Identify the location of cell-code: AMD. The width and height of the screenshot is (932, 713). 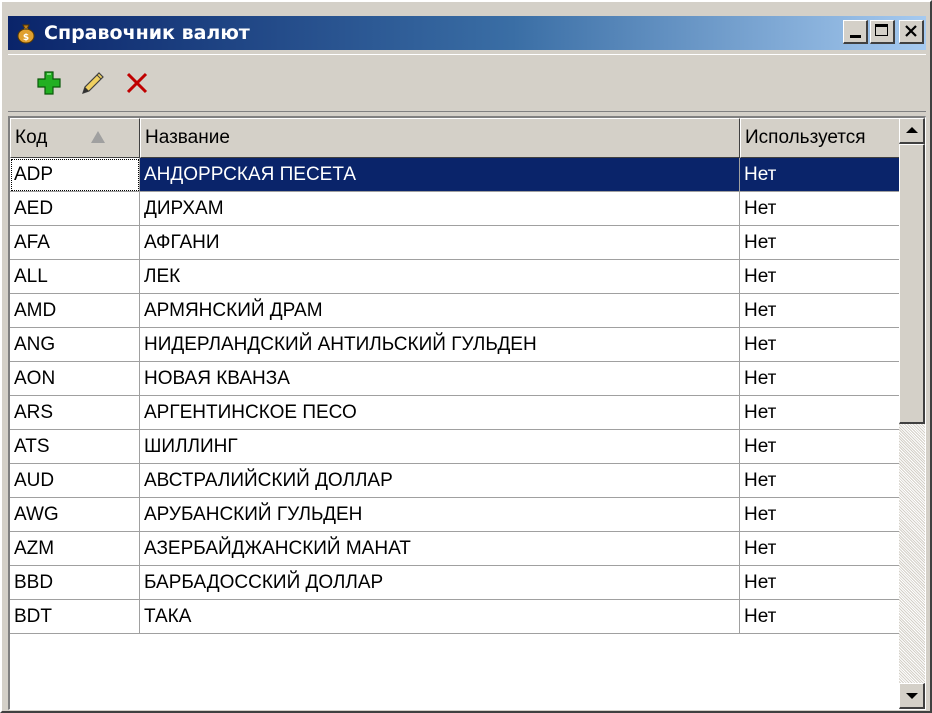
(75, 311).